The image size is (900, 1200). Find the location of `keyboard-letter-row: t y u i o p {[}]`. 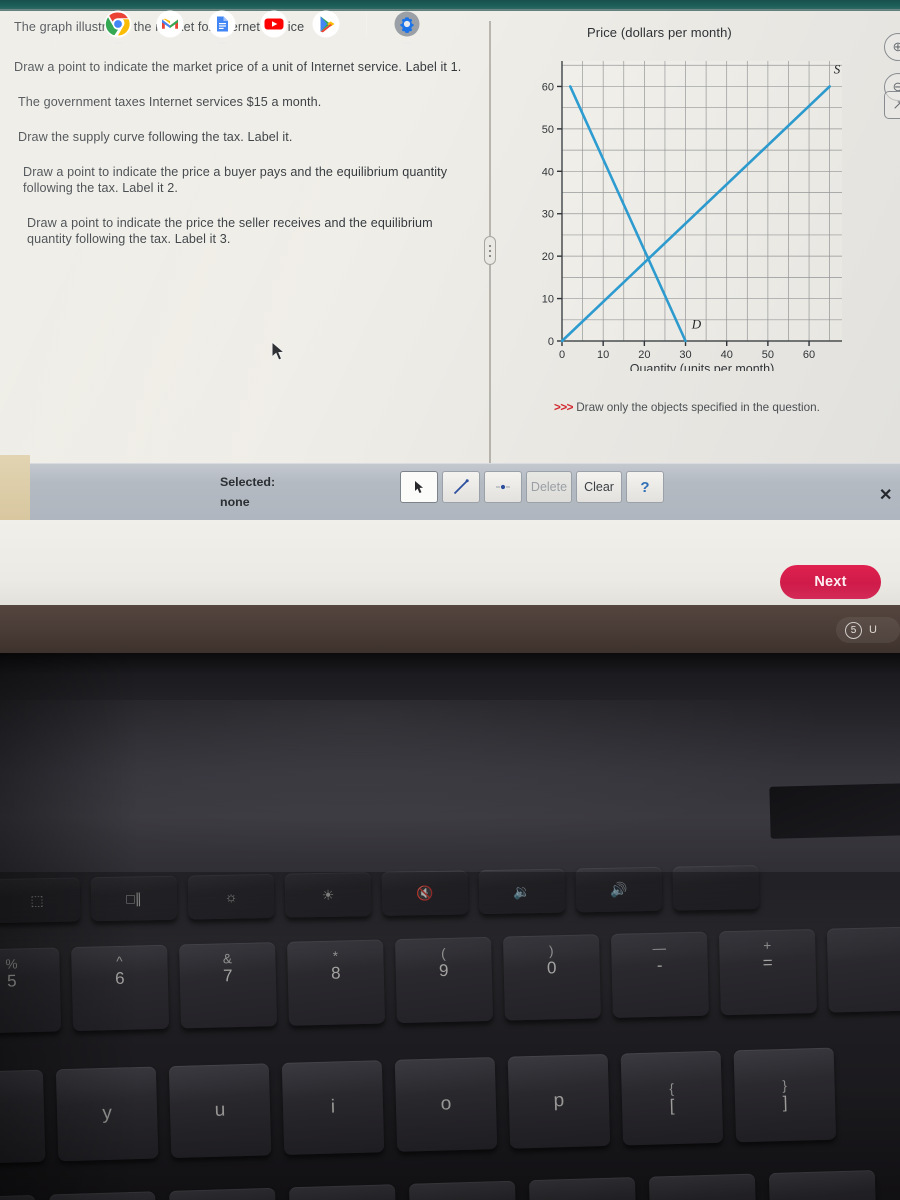

keyboard-letter-row: t y u i o p {[}] is located at coordinates (418, 1106).